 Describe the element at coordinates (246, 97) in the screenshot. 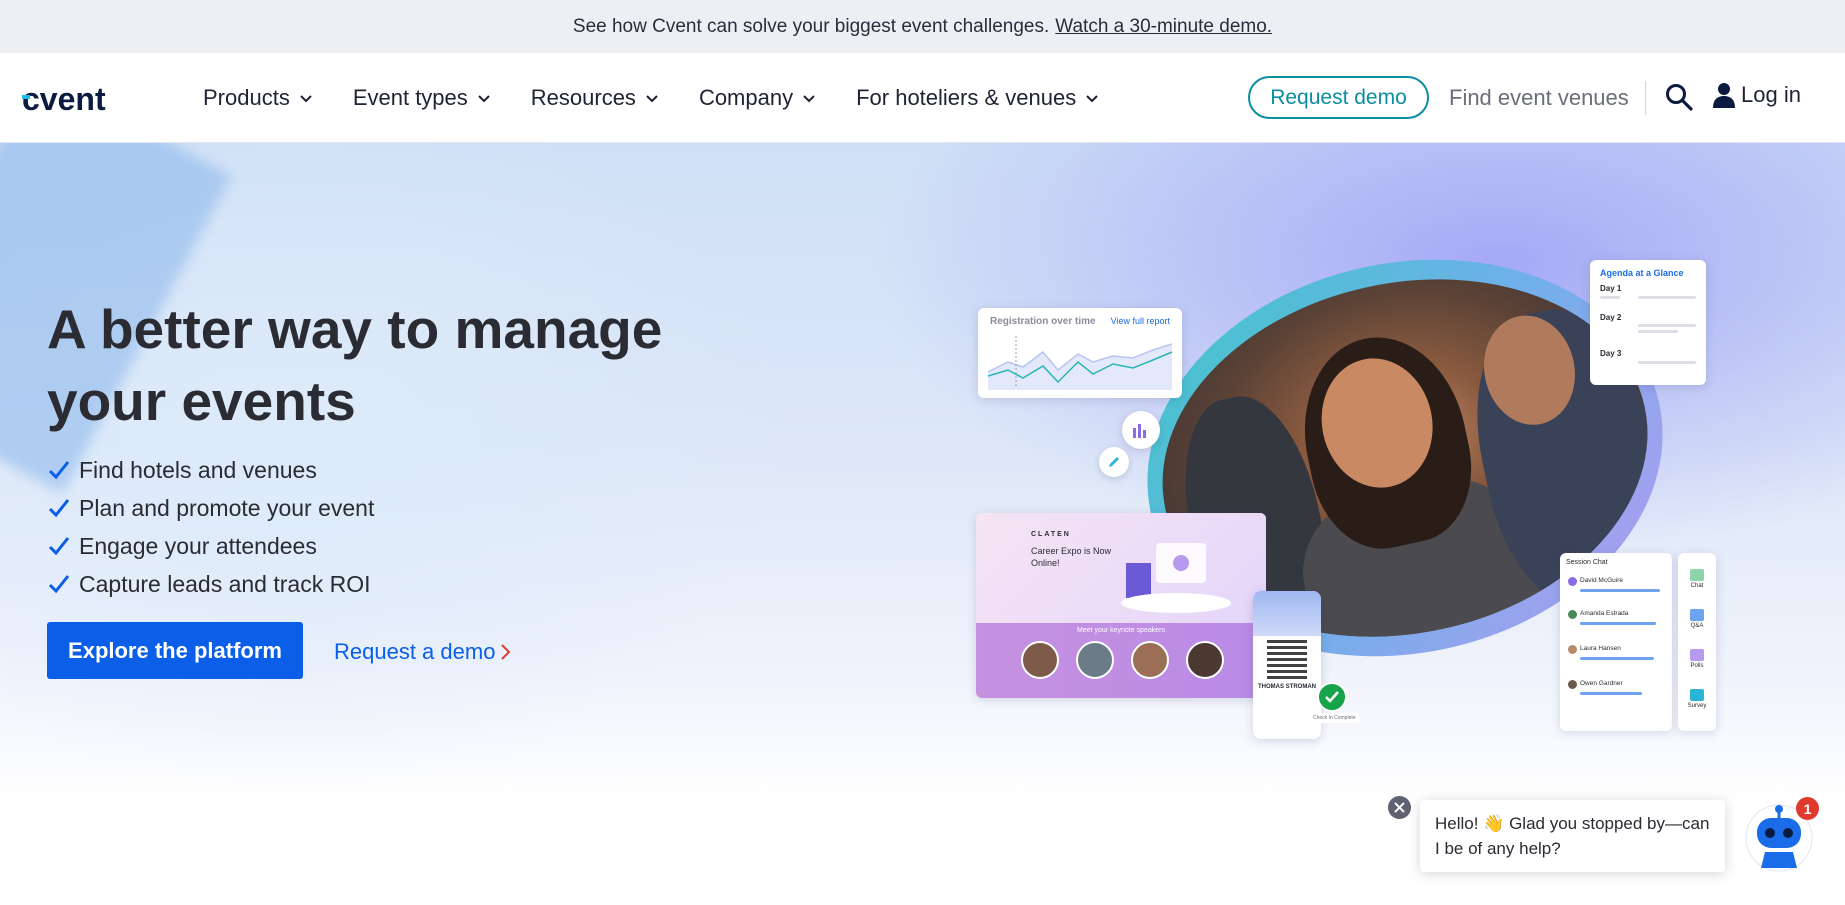

I see `nav-products-label: Products` at that location.